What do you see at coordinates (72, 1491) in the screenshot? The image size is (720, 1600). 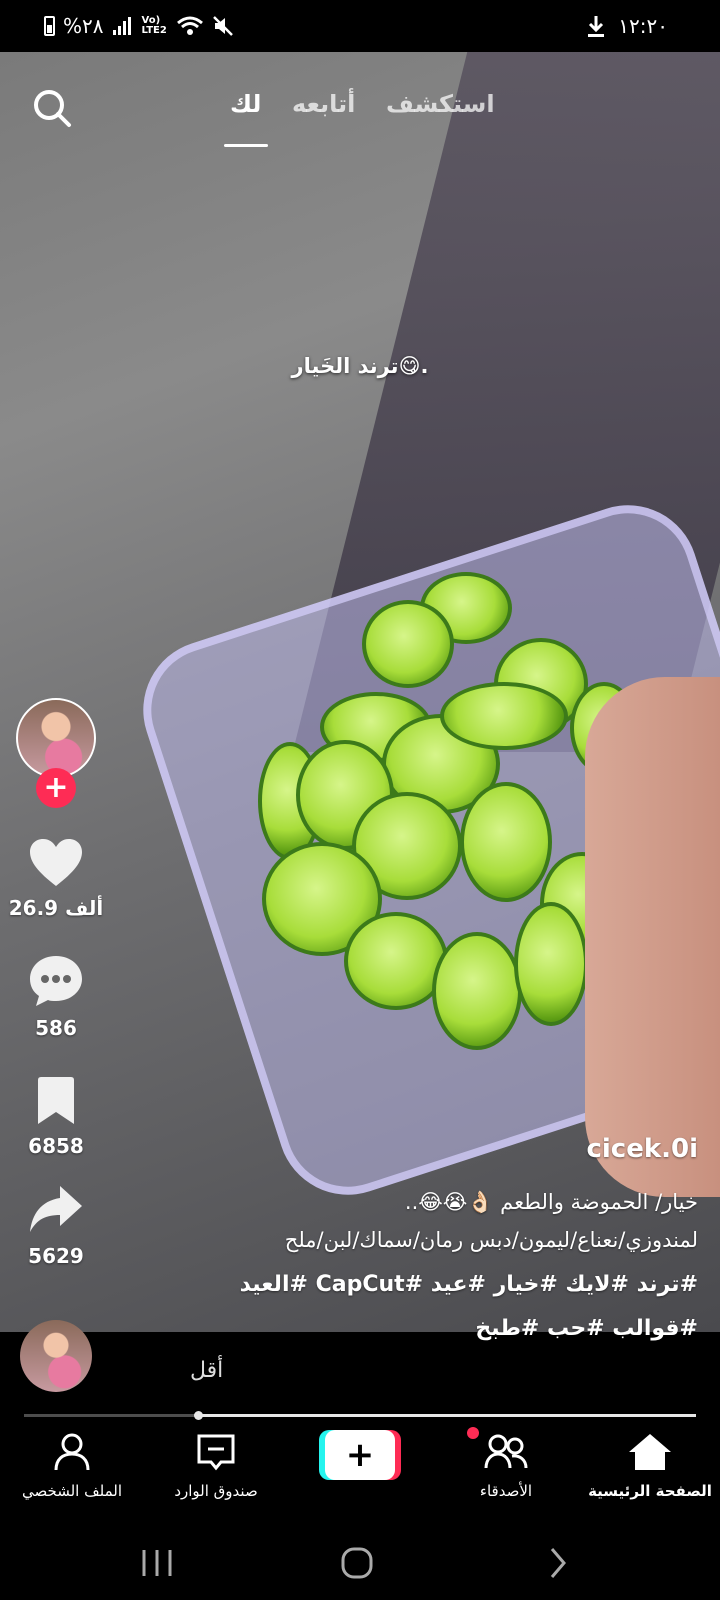 I see `nav-profile-label: الملف الشخصي` at bounding box center [72, 1491].